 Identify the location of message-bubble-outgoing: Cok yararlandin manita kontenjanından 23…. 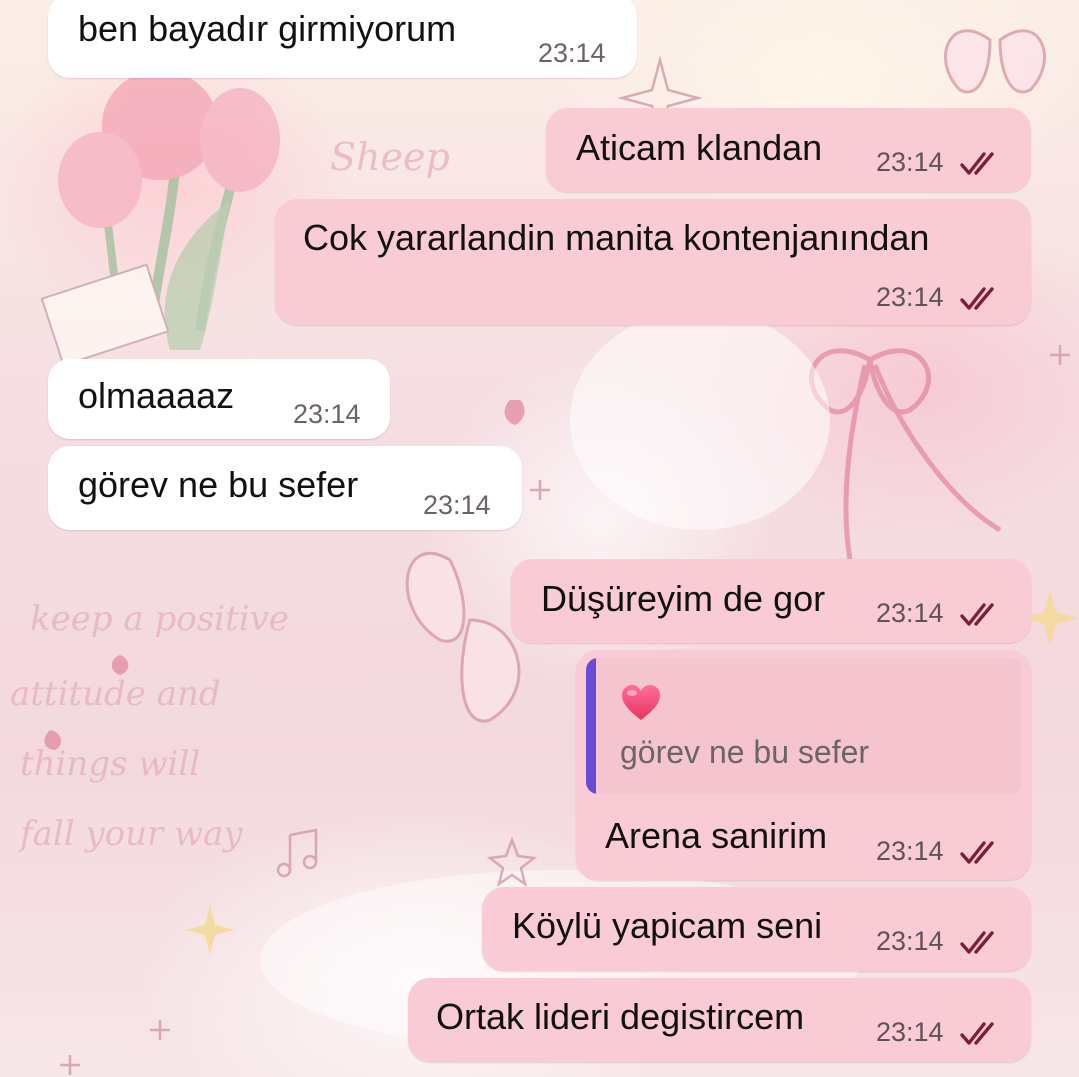
(653, 262).